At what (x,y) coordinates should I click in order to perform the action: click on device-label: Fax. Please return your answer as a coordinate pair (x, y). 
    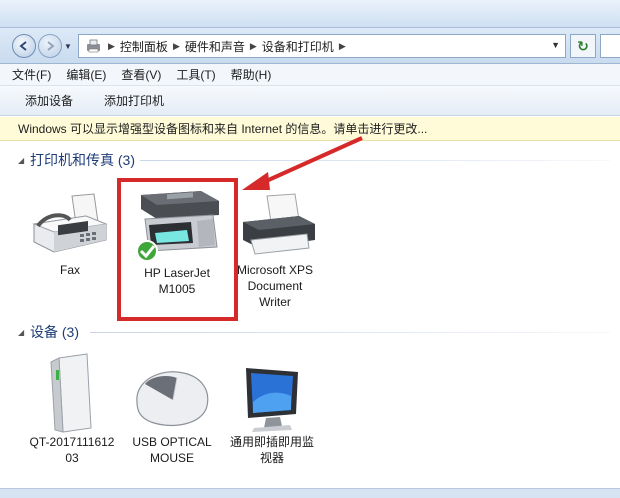
    Looking at the image, I should click on (69, 270).